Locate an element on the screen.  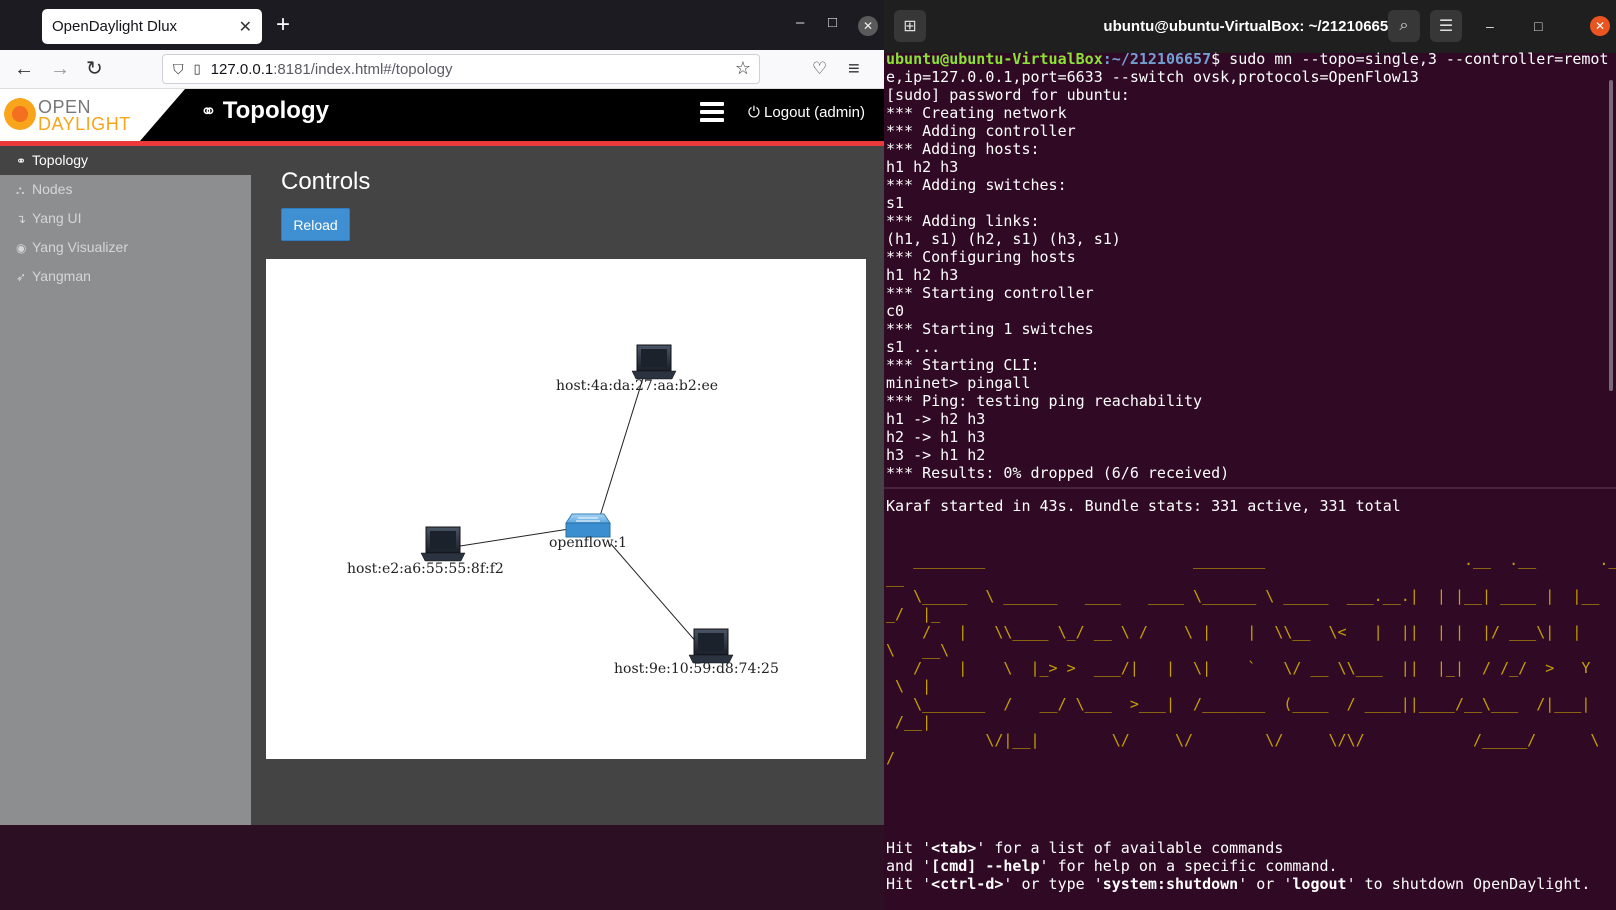
sitemap-icon: ⛬ is located at coordinates (20, 190).